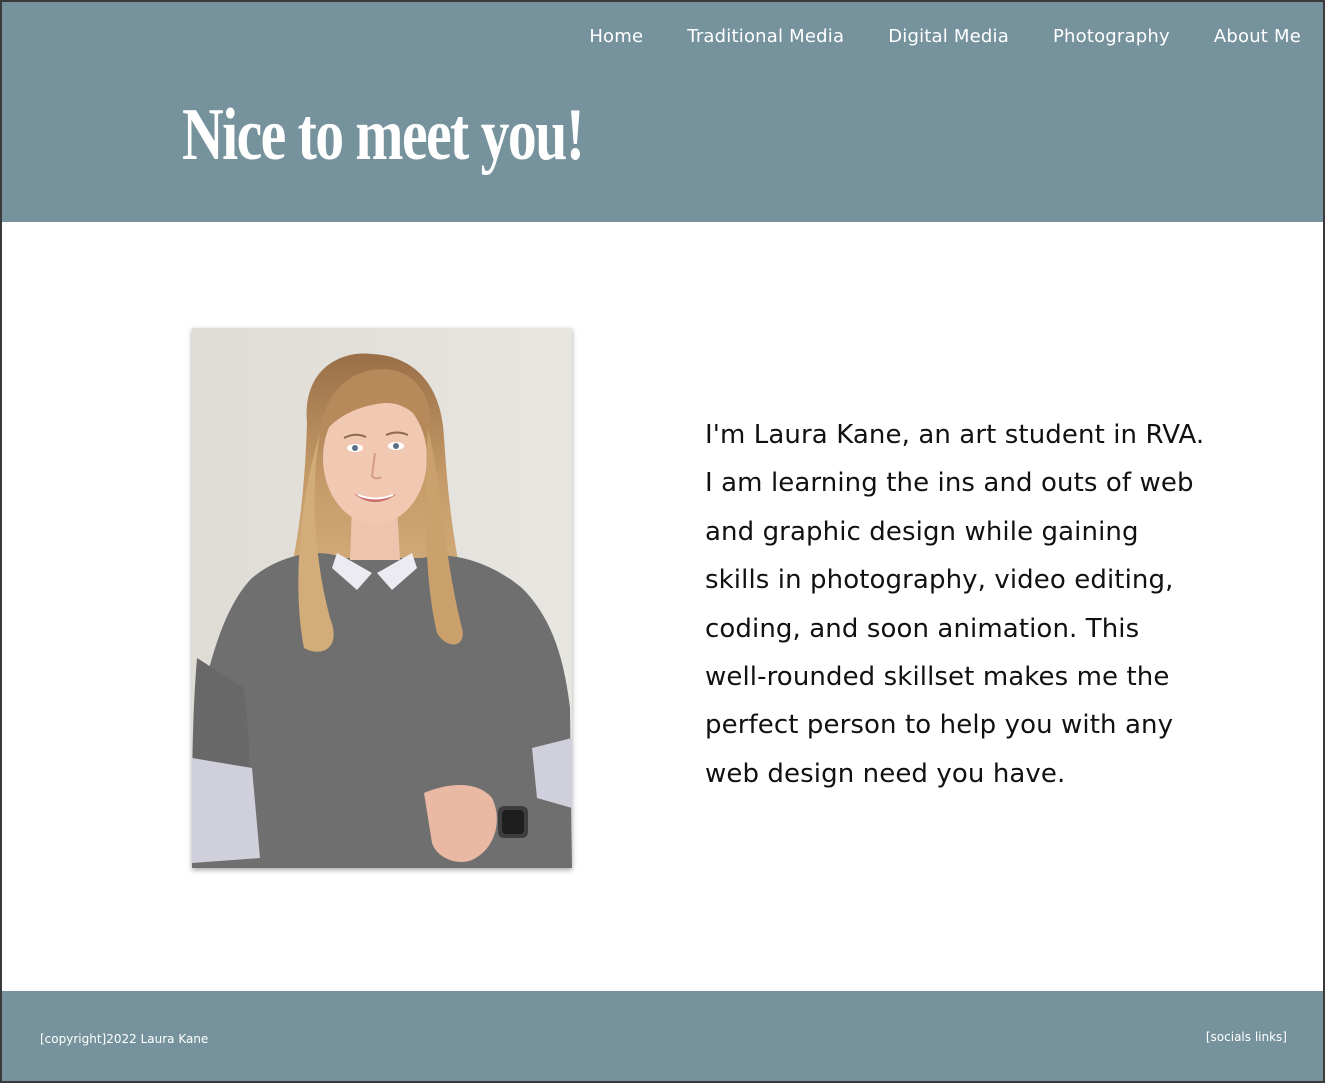 The image size is (1325, 1083). I want to click on socials-links: [socials links], so click(1246, 1037).